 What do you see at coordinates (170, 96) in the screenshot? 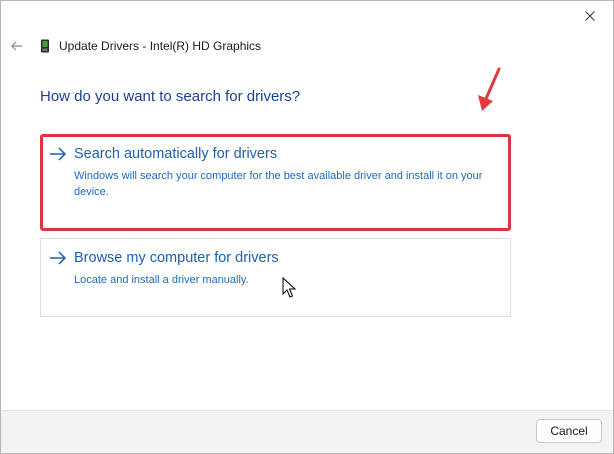
I see `page-heading: How do you want to search for drivers?` at bounding box center [170, 96].